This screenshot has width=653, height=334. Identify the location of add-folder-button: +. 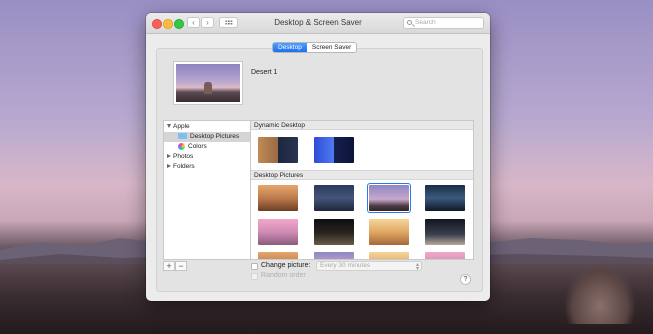
(169, 266).